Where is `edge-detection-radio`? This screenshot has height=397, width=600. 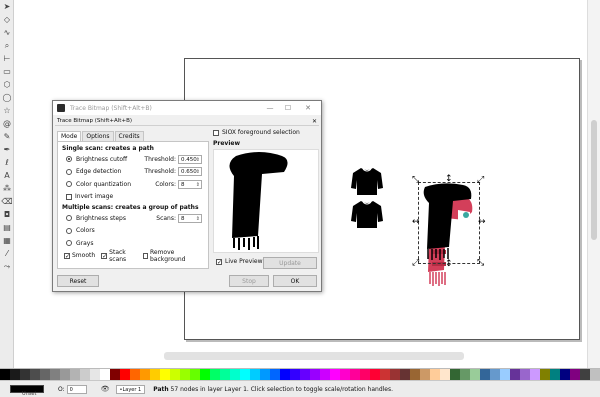
edge-detection-radio is located at coordinates (69, 171).